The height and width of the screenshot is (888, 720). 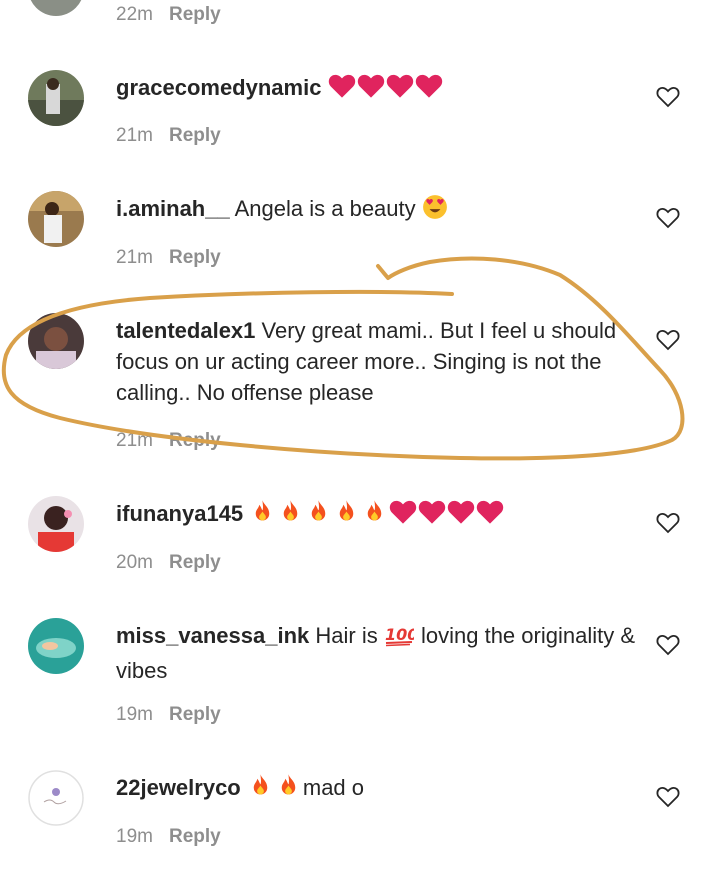 I want to click on comment-text-after: mad o, so click(x=333, y=787).